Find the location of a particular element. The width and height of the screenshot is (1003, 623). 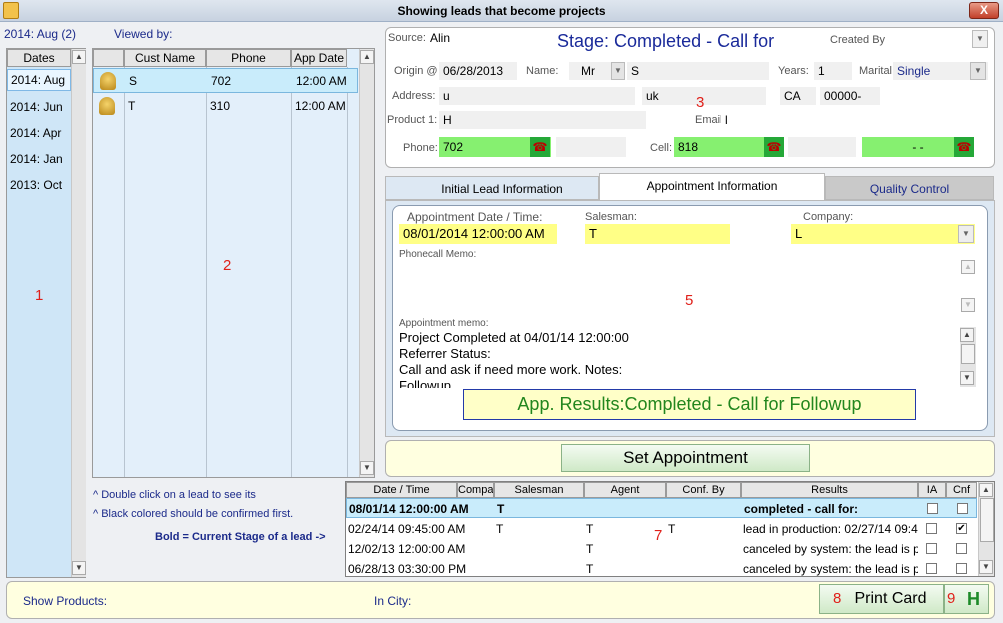

origin-label: Origin @ is located at coordinates (416, 71).